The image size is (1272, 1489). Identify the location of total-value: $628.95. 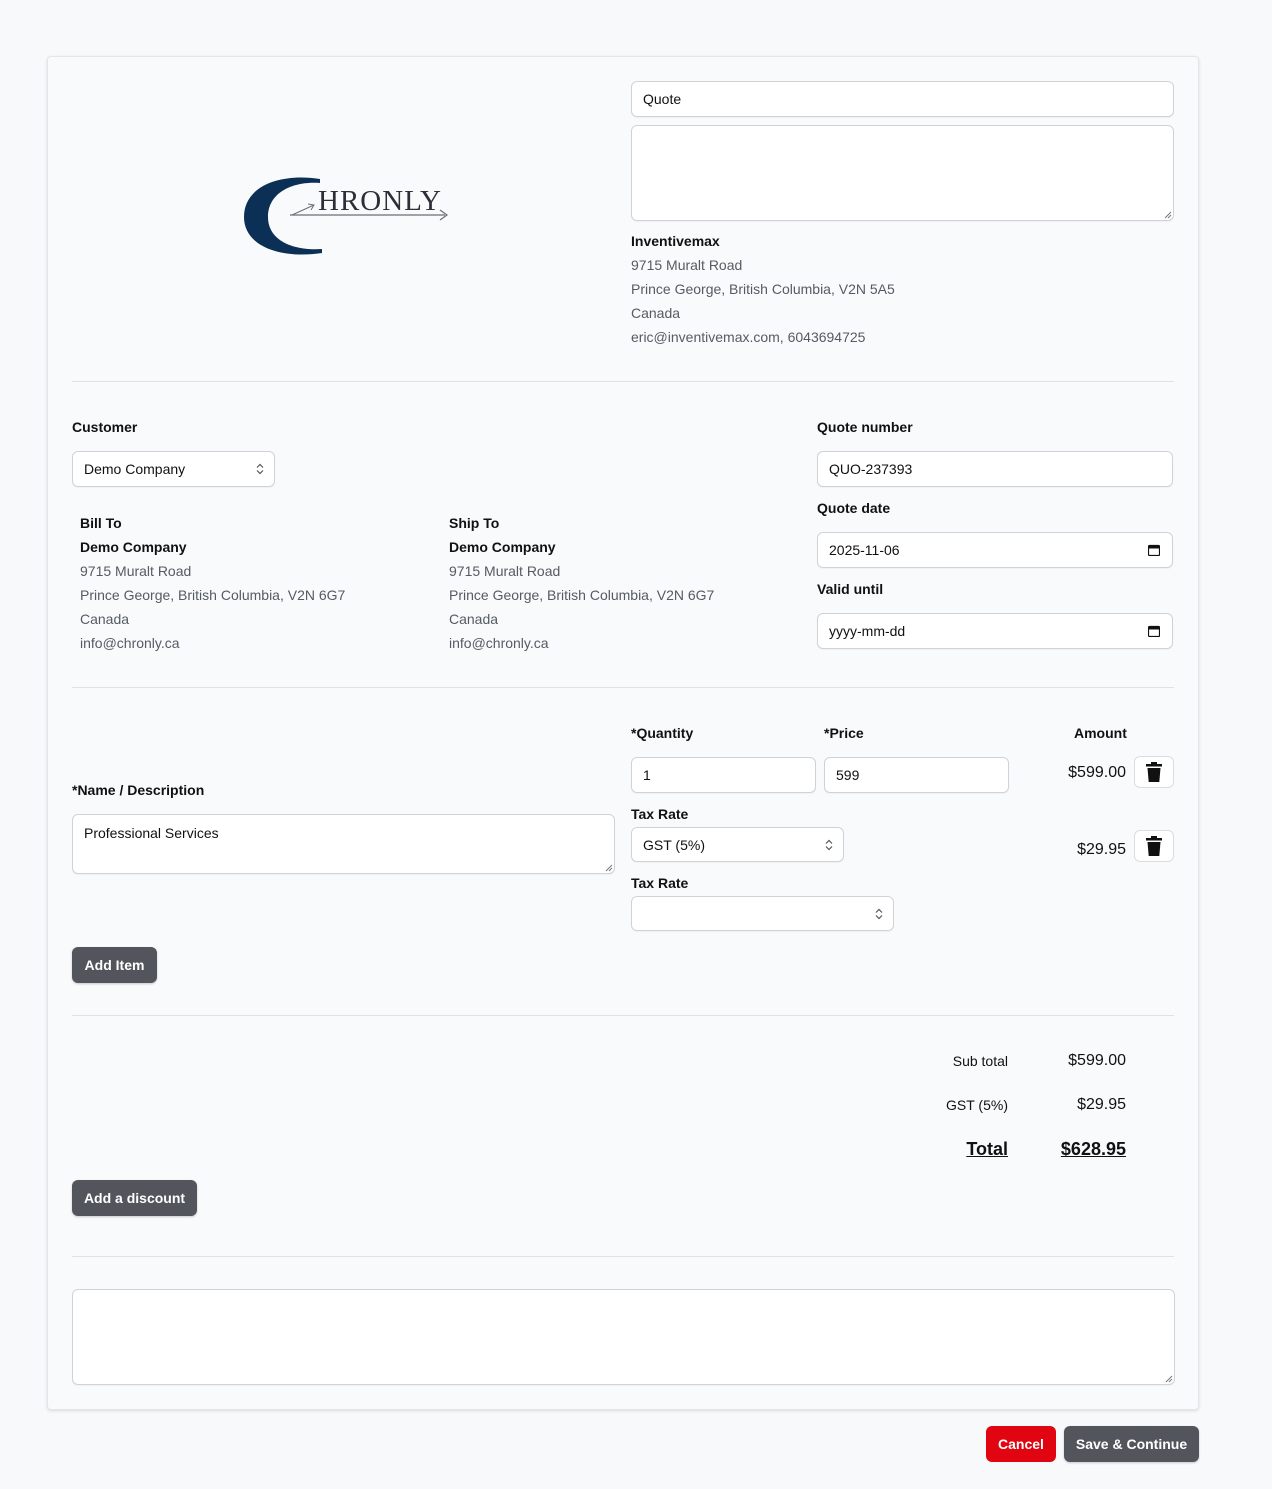
(1093, 1149).